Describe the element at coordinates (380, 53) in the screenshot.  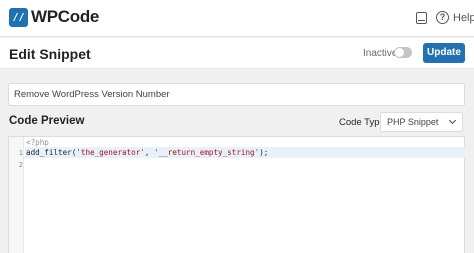
I see `status-label: Inactive` at that location.